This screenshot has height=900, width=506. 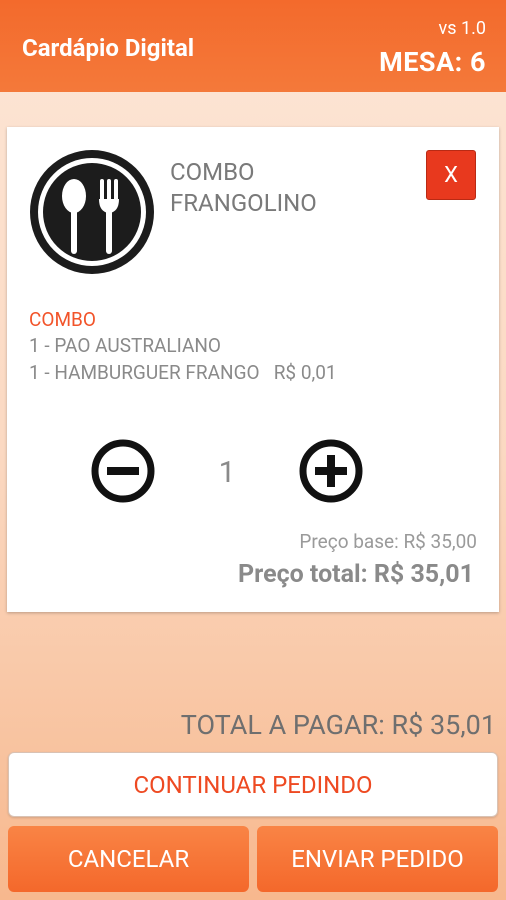 What do you see at coordinates (123, 471) in the screenshot?
I see `decrease-quantity-button` at bounding box center [123, 471].